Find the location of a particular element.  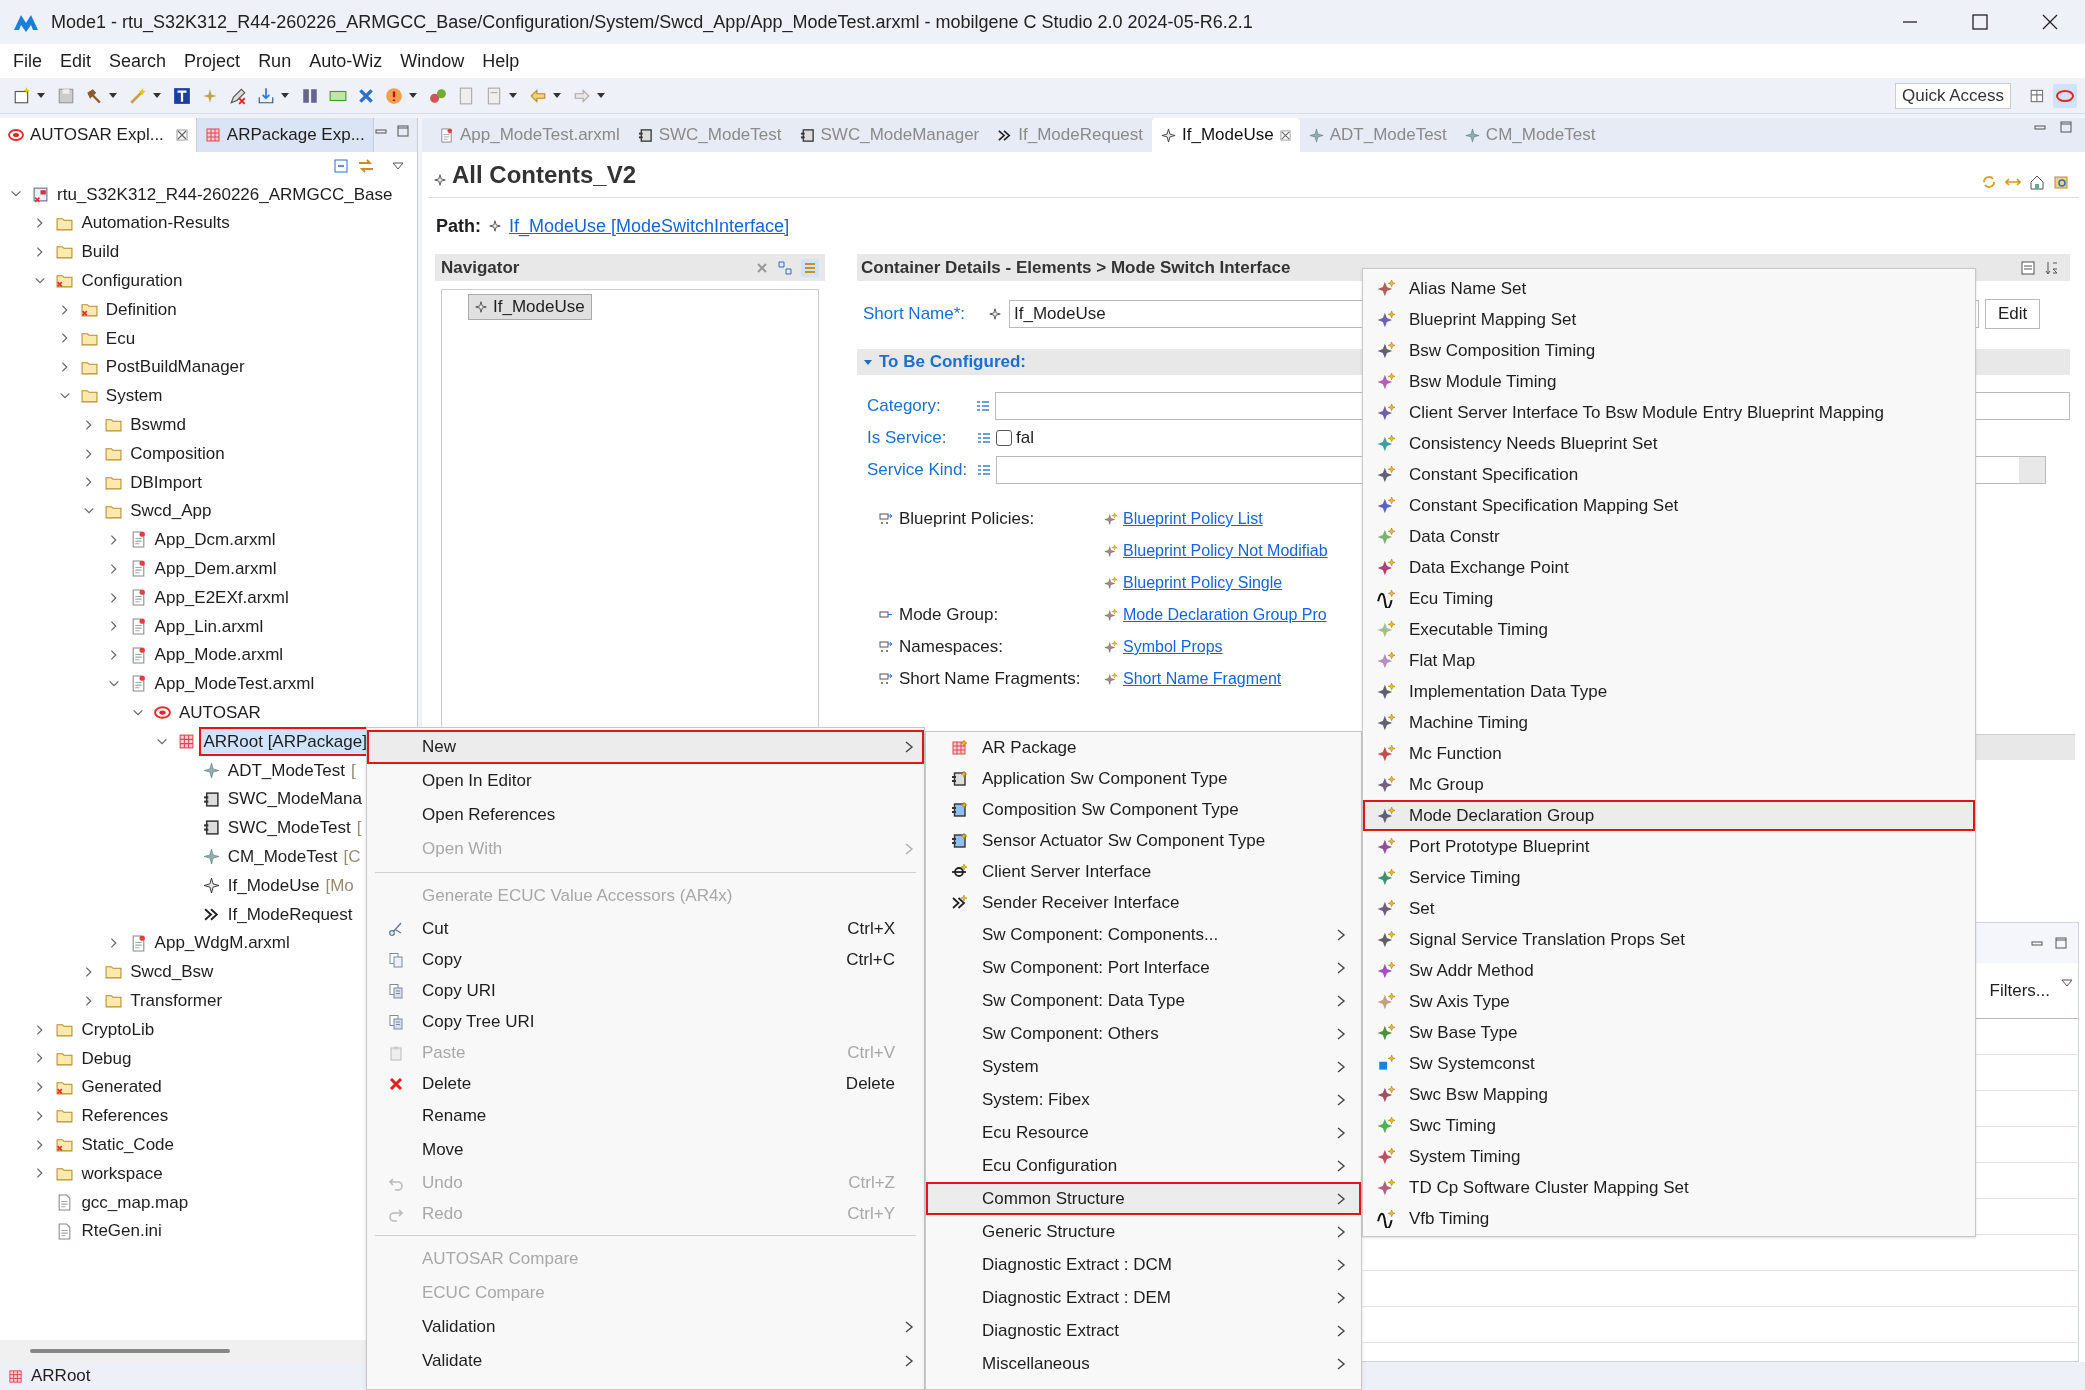

reference-label: Mode Group: is located at coordinates (949, 615).